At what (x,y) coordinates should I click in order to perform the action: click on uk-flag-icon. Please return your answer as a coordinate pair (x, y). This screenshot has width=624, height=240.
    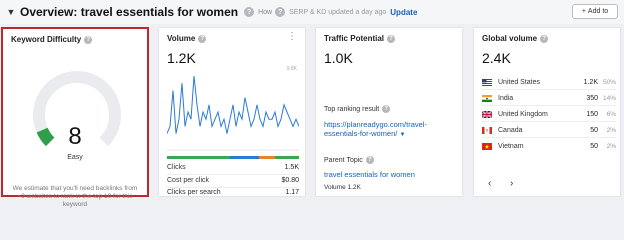
    Looking at the image, I should click on (487, 114).